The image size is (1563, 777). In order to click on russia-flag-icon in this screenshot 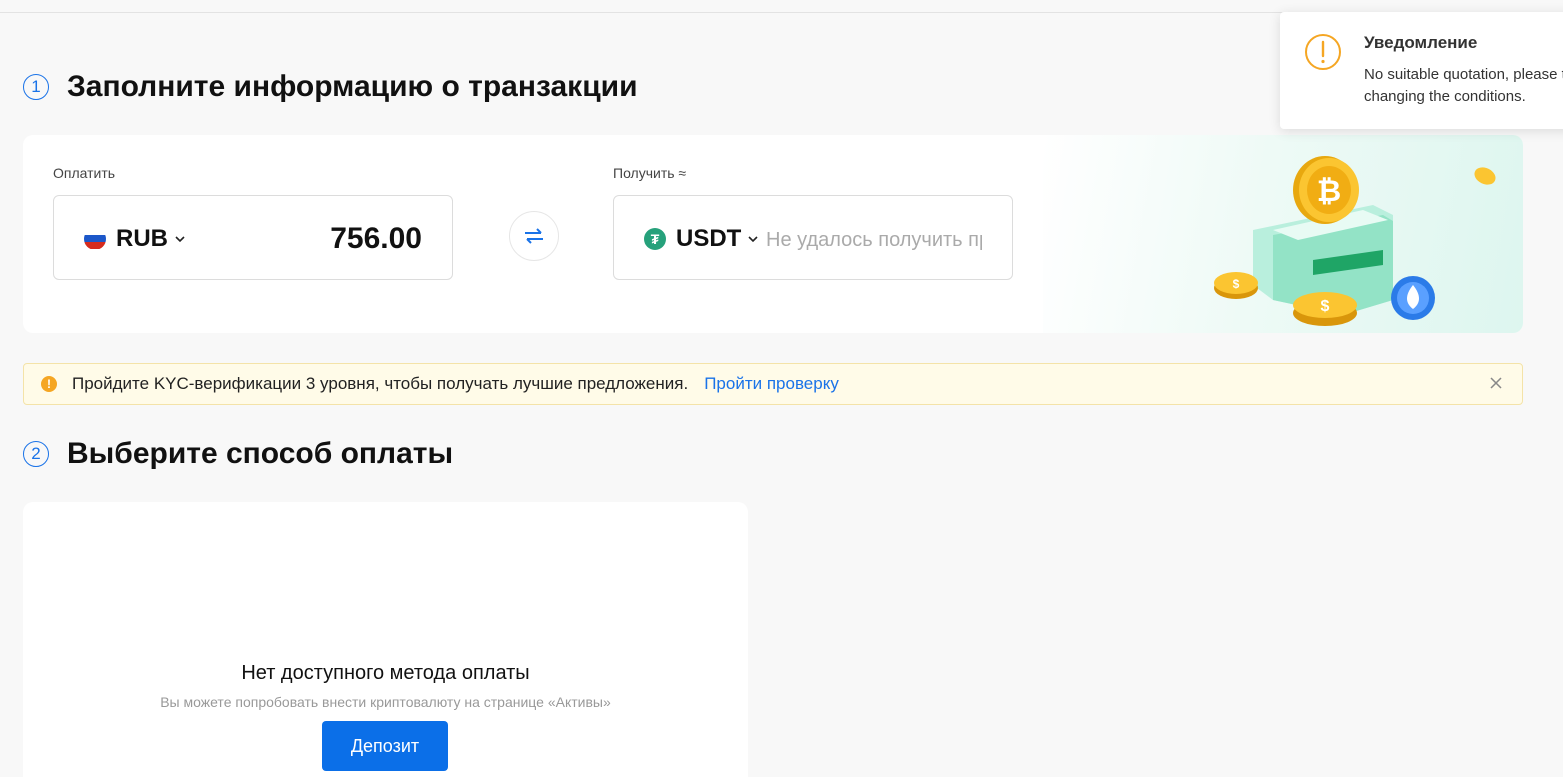, I will do `click(95, 238)`.